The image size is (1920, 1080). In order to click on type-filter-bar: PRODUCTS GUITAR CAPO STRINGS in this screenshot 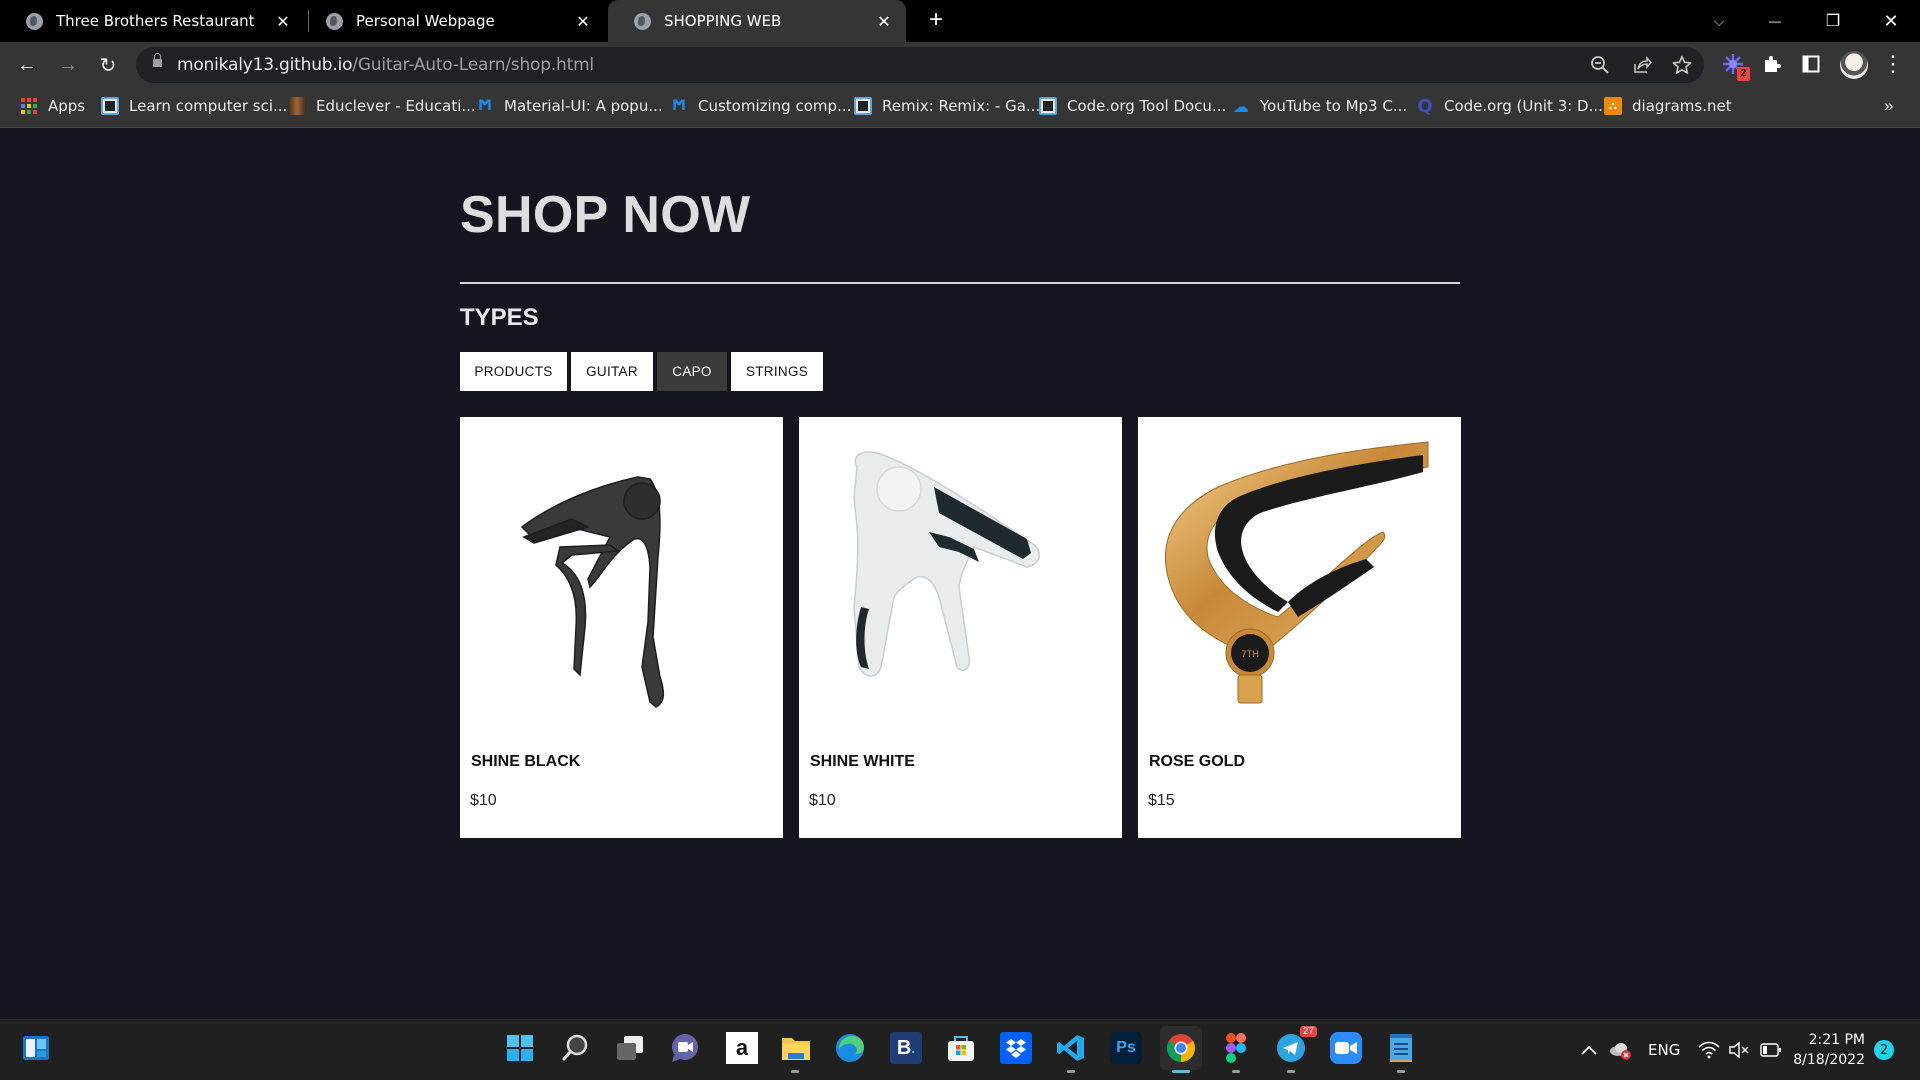, I will do `click(641, 371)`.